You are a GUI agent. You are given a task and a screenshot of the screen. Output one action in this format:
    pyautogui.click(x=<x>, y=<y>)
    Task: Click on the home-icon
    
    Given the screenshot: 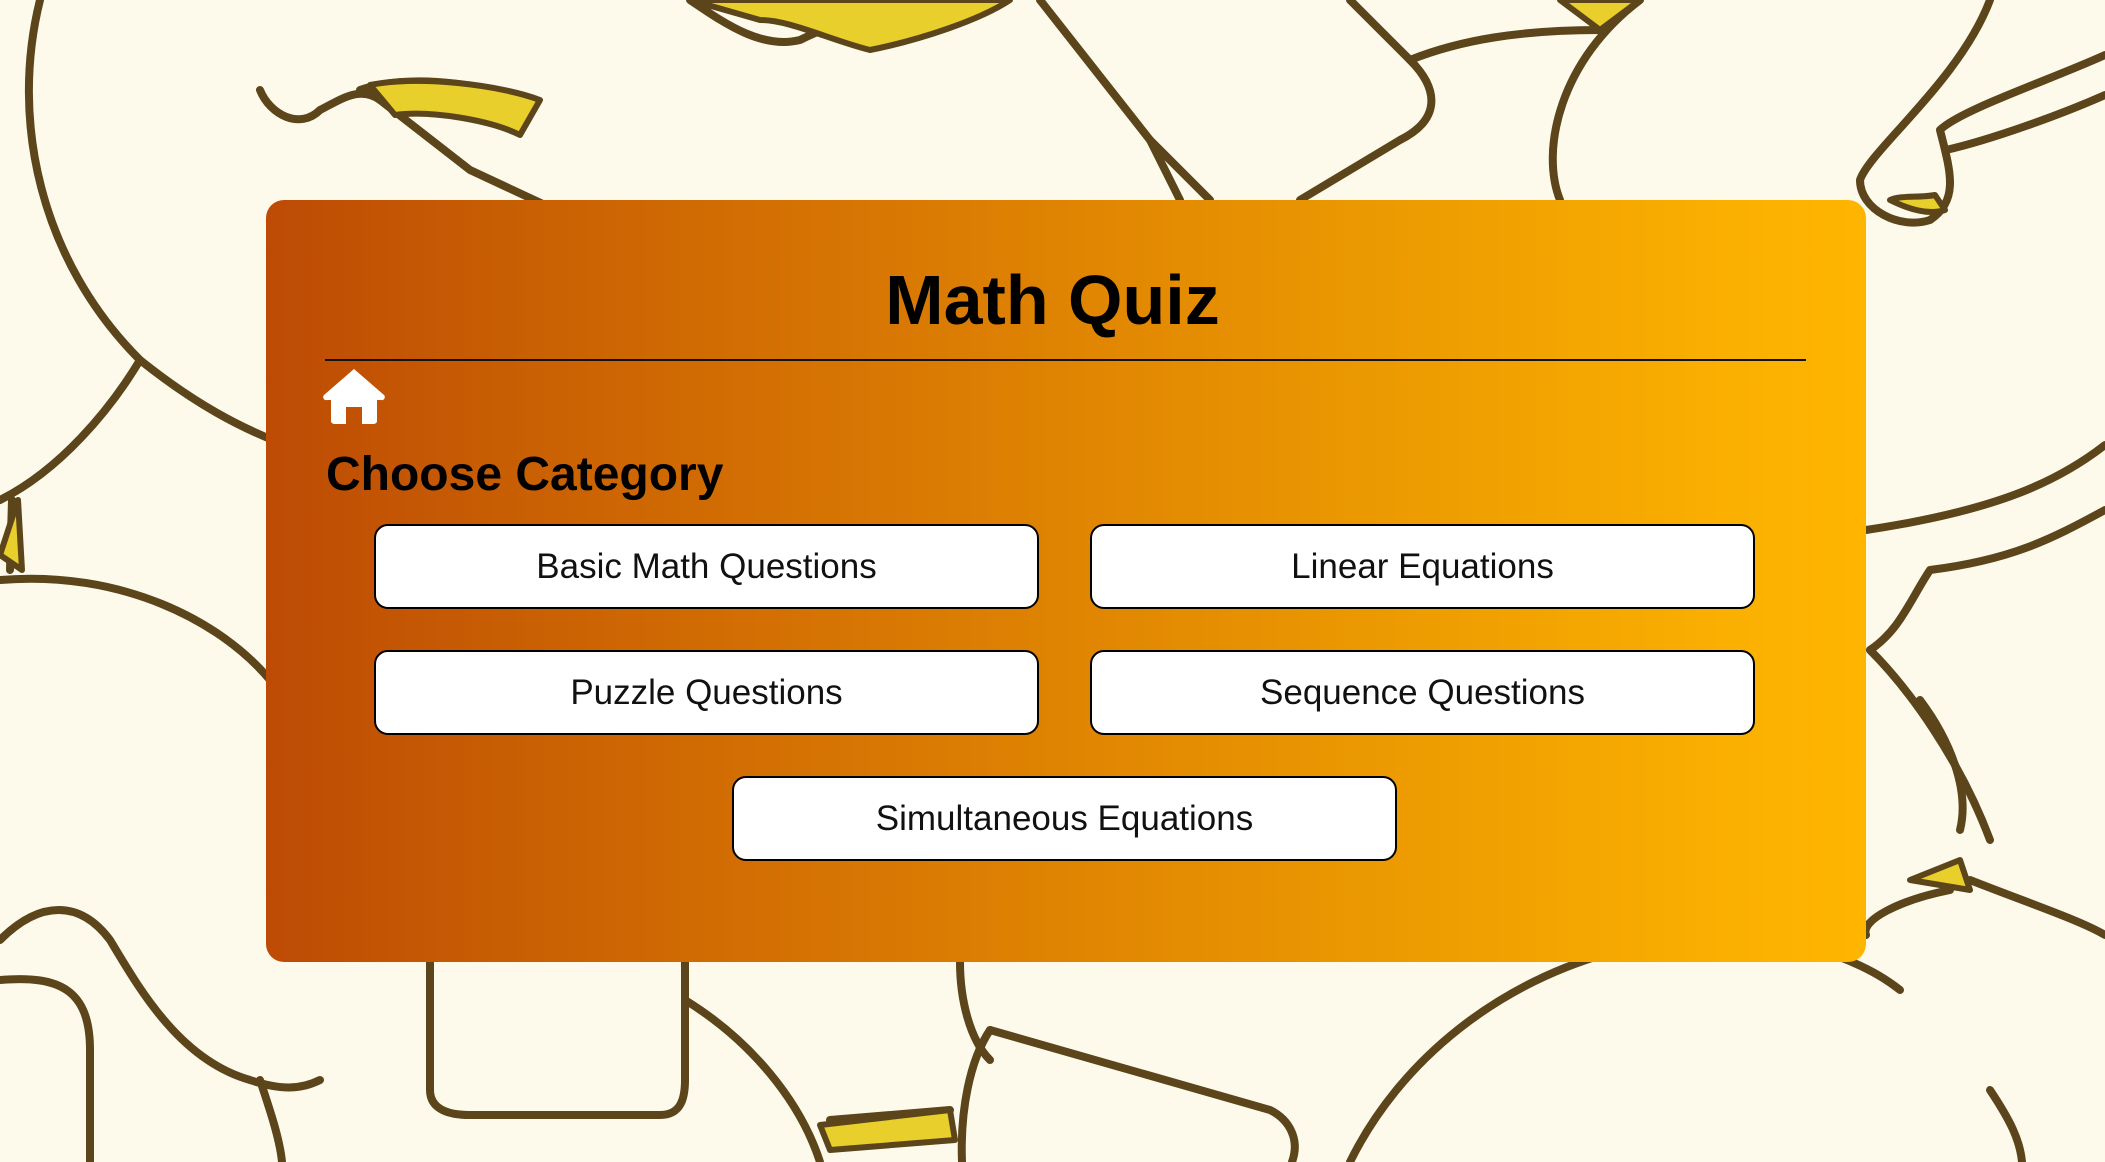 What is the action you would take?
    pyautogui.click(x=354, y=396)
    